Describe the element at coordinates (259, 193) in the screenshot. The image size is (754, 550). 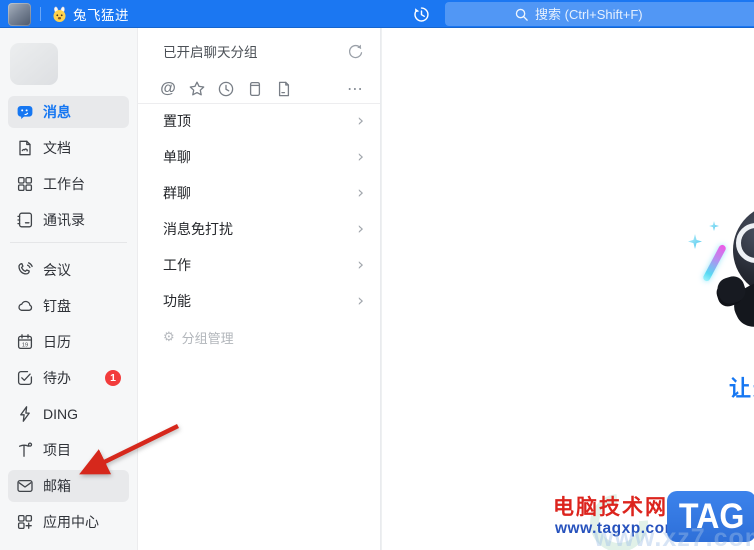
I see `group-row-group-chat: 群聊 ›` at that location.